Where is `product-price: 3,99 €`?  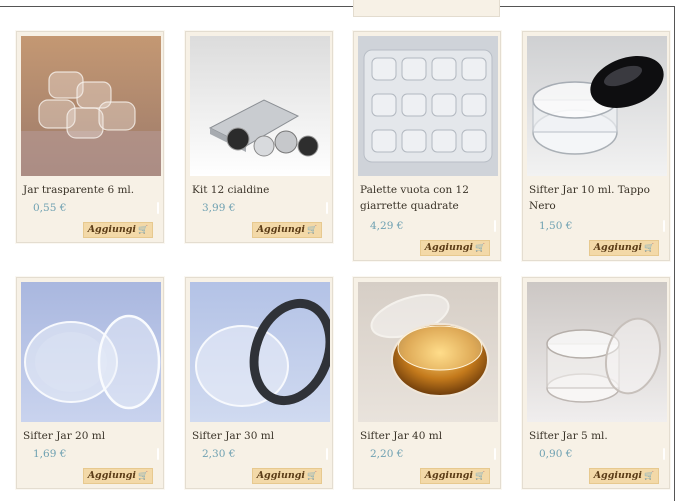 product-price: 3,99 € is located at coordinates (219, 208).